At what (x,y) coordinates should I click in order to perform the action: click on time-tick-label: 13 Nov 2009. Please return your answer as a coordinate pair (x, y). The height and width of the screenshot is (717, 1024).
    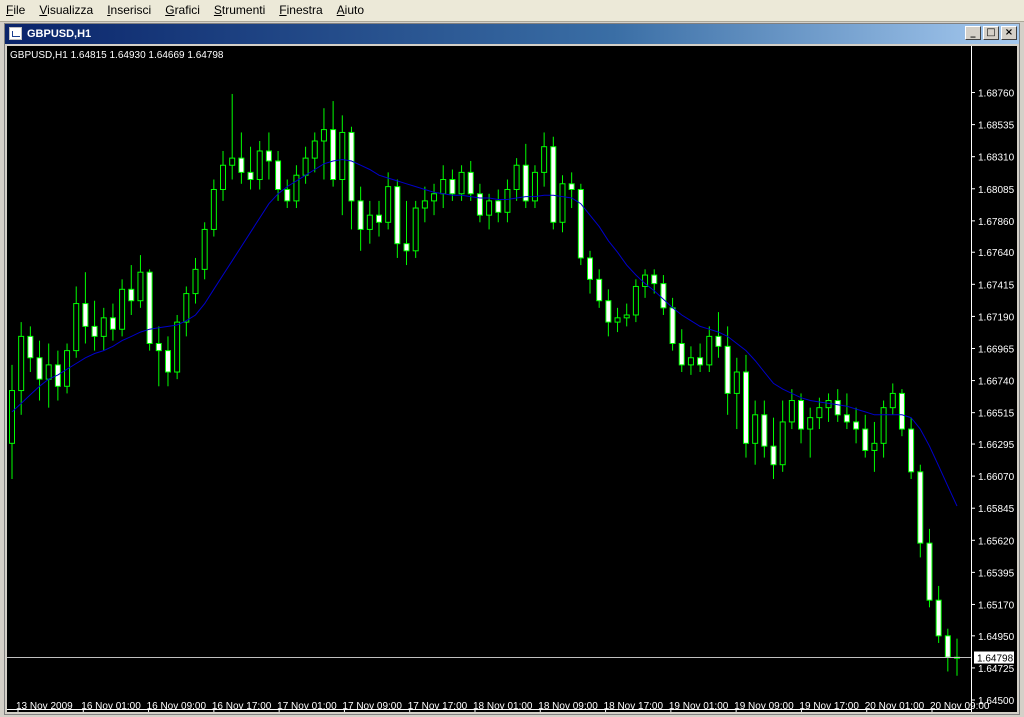
    Looking at the image, I should click on (44, 706).